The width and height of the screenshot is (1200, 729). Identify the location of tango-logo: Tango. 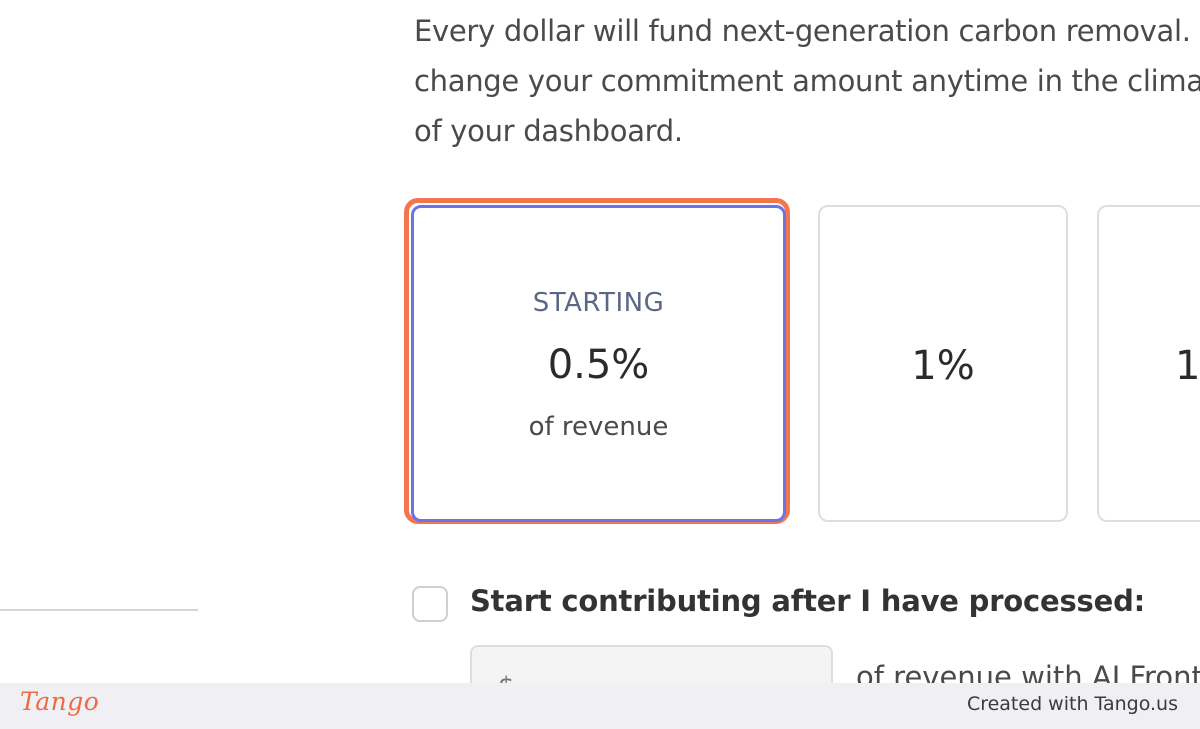
(60, 701).